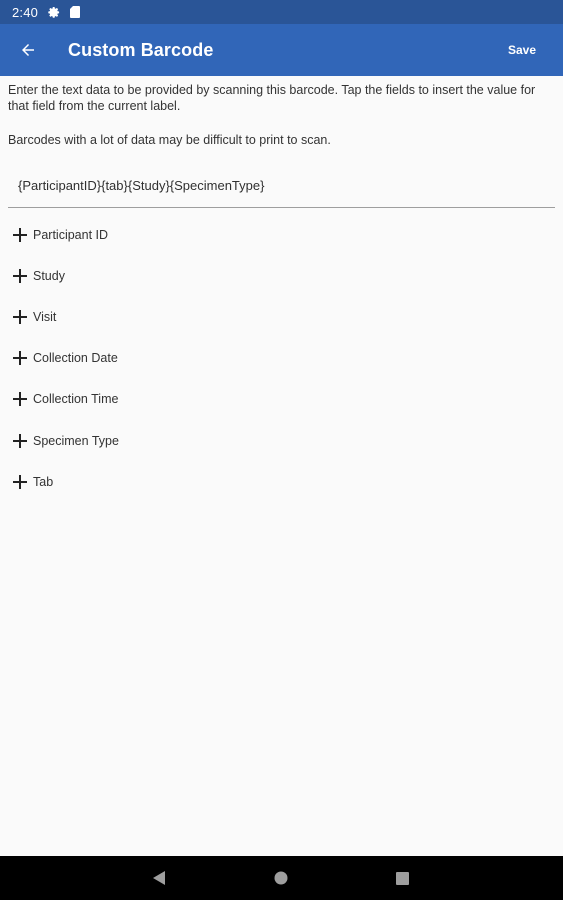  What do you see at coordinates (25, 12) in the screenshot?
I see `status-time: 2:40` at bounding box center [25, 12].